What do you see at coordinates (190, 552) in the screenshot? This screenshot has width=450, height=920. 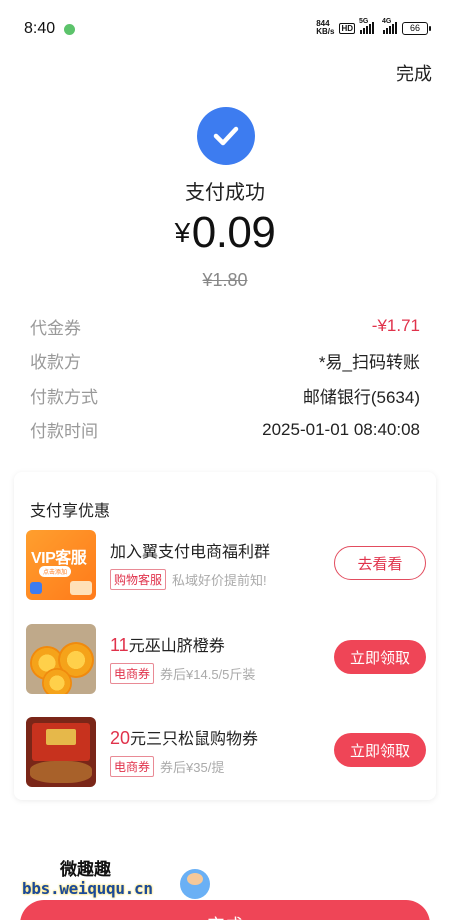 I see `promo-title: 加入翼支付电商福利群` at bounding box center [190, 552].